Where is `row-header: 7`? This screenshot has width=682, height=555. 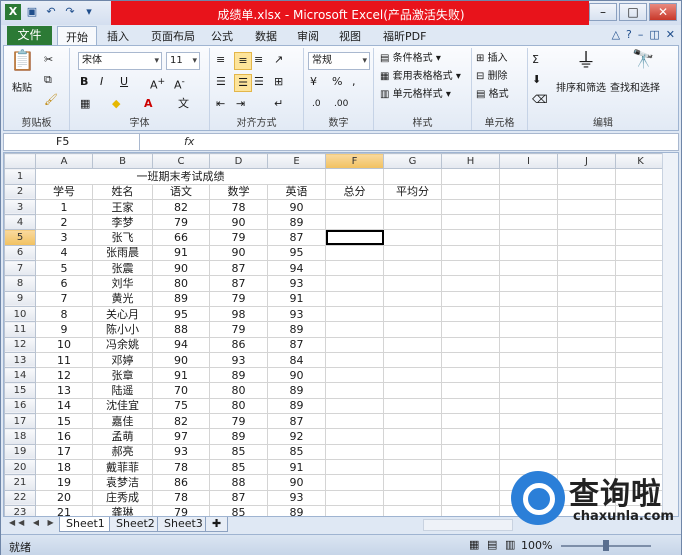
row-header: 7 is located at coordinates (20, 268).